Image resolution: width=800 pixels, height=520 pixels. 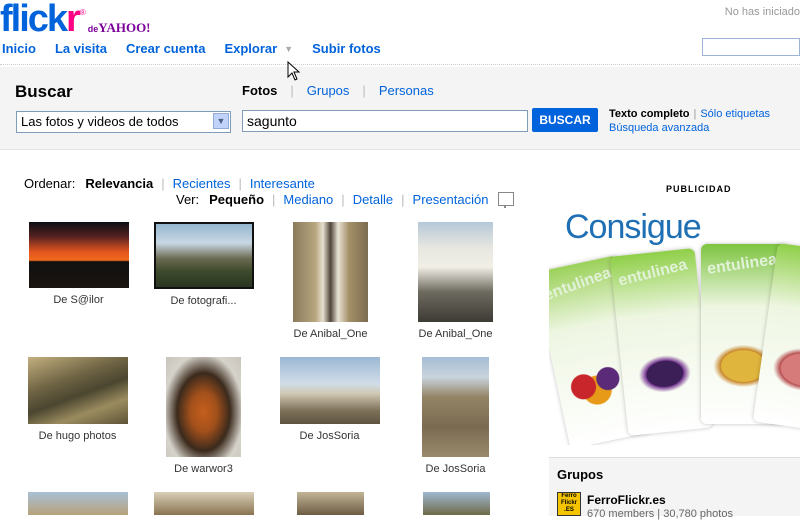 I want to click on view-detalle: Detalle, so click(x=373, y=199).